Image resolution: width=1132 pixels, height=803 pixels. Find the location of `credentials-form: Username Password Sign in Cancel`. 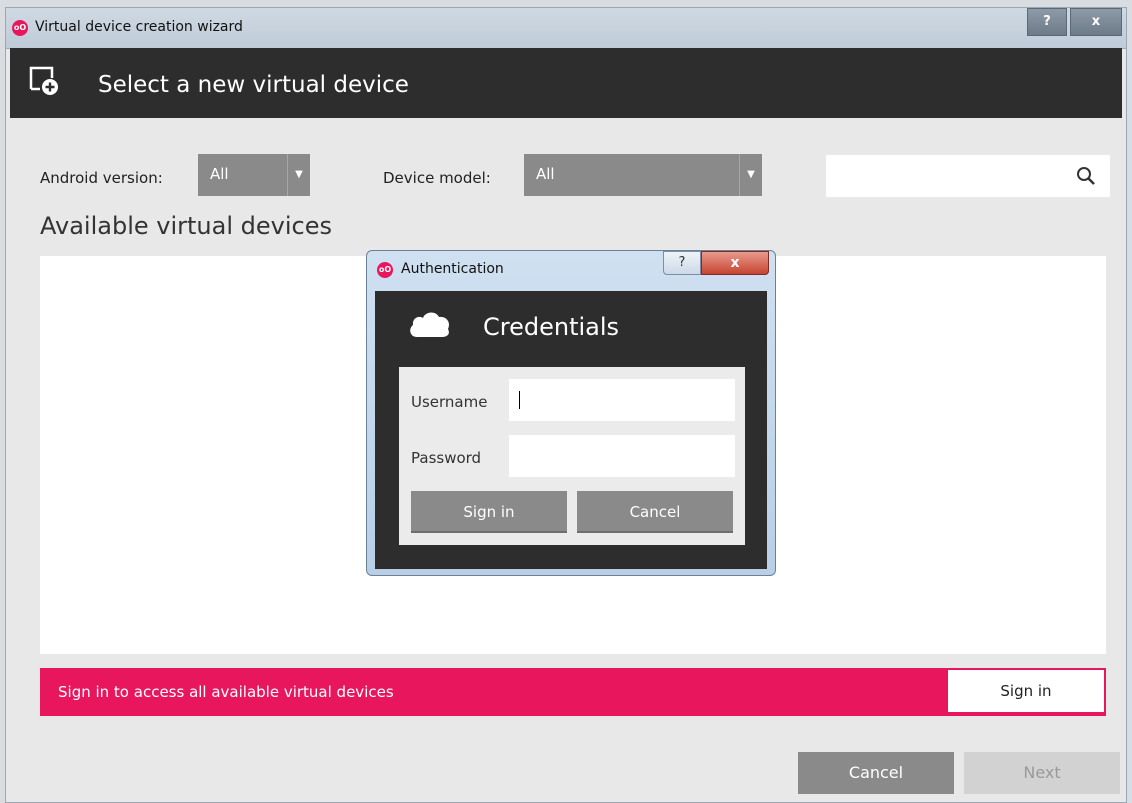

credentials-form: Username Password Sign in Cancel is located at coordinates (572, 456).